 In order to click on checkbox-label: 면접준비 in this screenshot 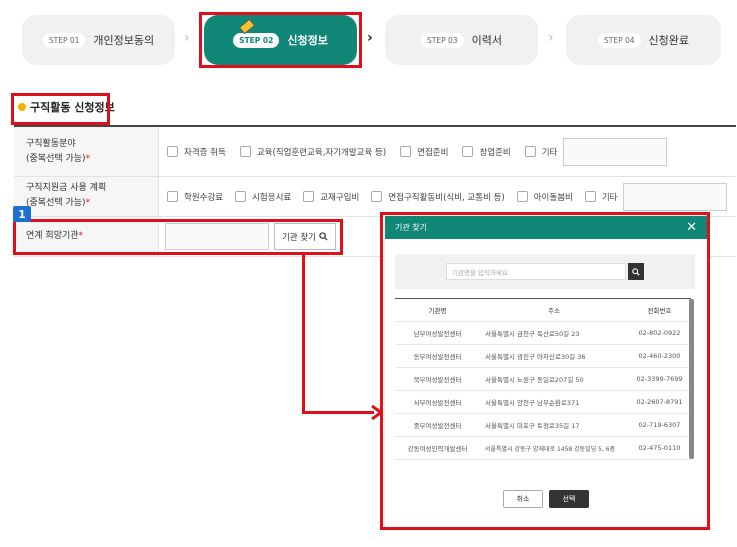, I will do `click(433, 152)`.